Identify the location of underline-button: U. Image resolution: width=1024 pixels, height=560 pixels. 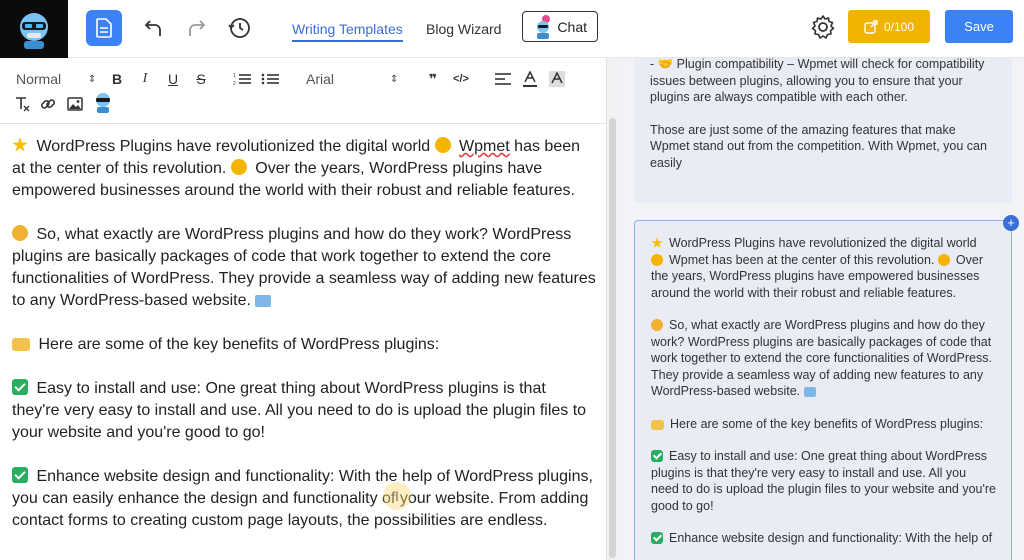
(173, 79).